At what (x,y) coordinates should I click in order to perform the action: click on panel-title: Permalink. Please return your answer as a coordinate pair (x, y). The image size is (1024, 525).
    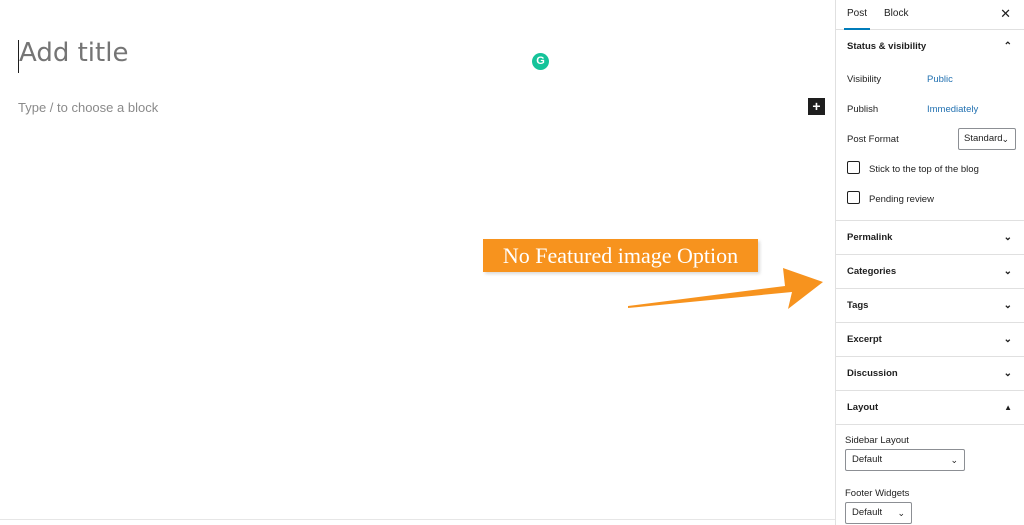
    Looking at the image, I should click on (870, 237).